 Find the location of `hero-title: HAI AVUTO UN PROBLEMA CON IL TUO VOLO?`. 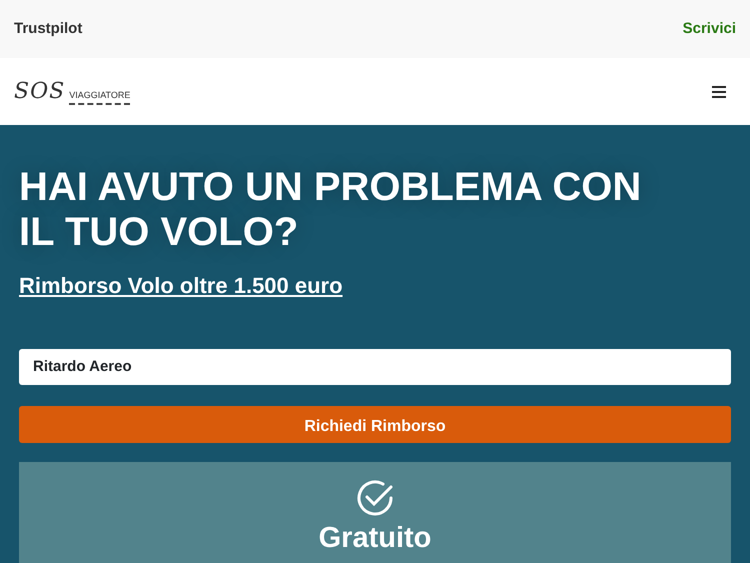

hero-title: HAI AVUTO UN PROBLEMA CON IL TUO VOLO? is located at coordinates (330, 209).